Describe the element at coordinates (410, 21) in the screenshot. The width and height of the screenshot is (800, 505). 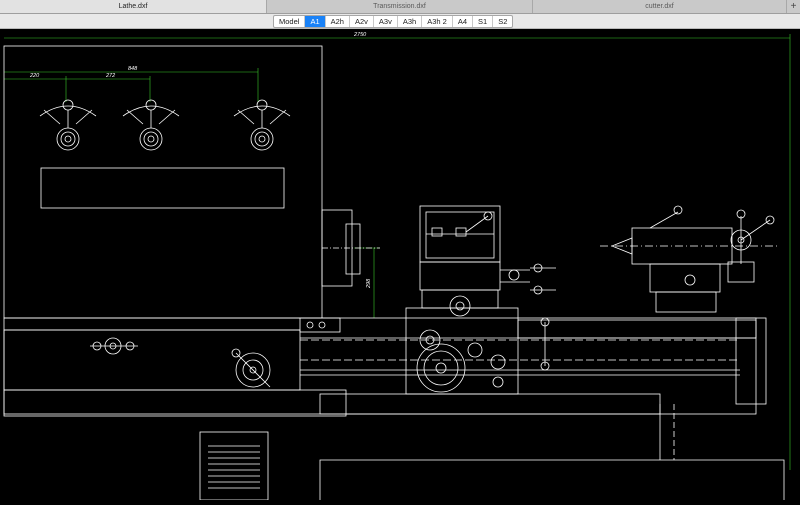
I see `layout-a3h: A3h` at that location.